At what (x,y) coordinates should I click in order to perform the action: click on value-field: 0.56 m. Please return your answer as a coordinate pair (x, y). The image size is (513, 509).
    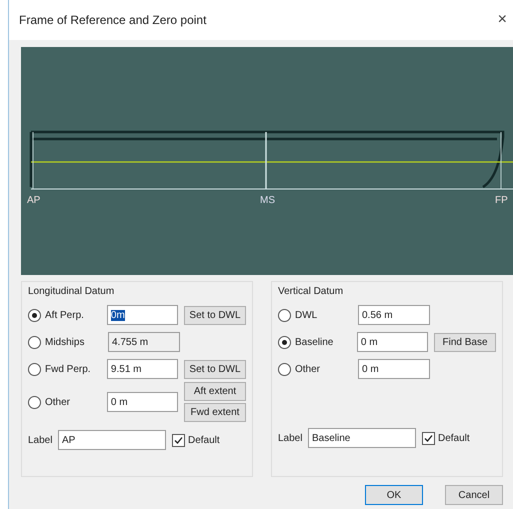
    Looking at the image, I should click on (394, 315).